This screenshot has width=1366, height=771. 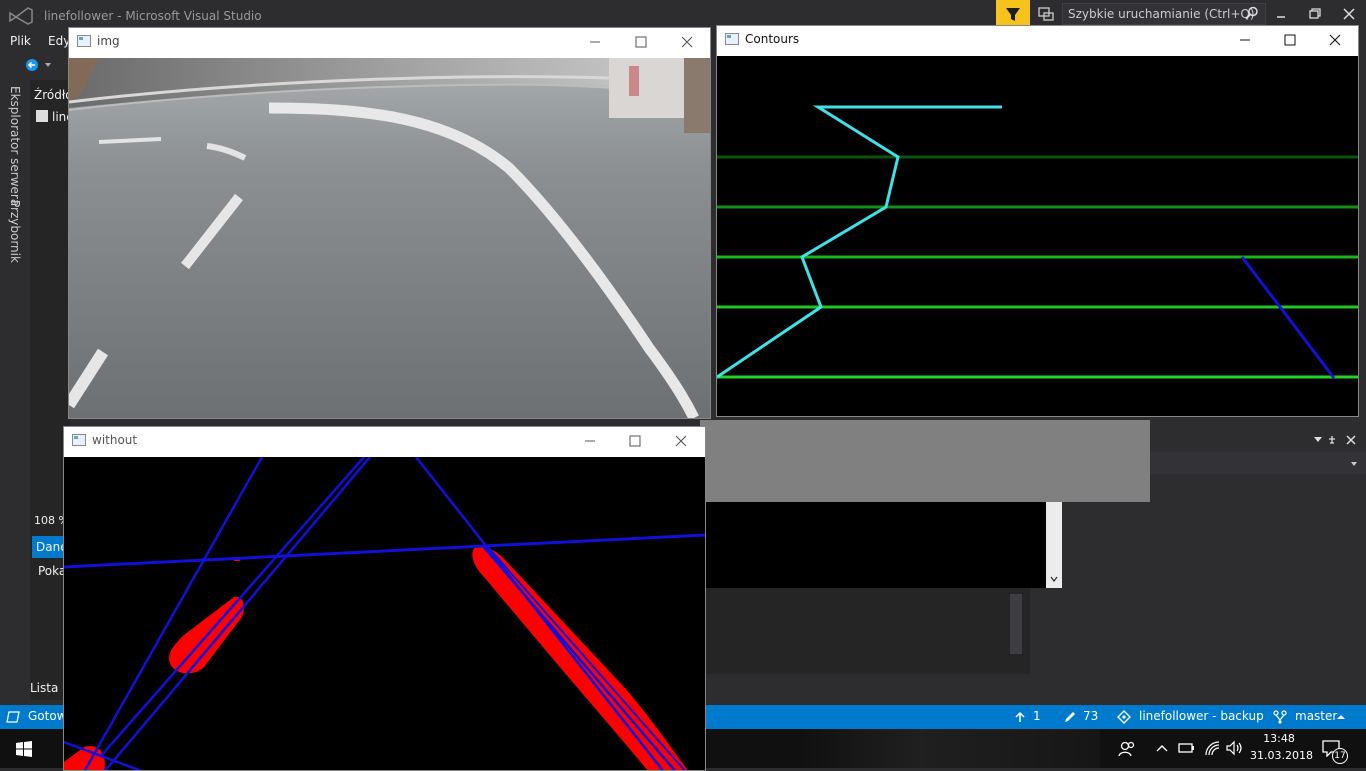 I want to click on show-label: Poka, so click(x=52, y=571).